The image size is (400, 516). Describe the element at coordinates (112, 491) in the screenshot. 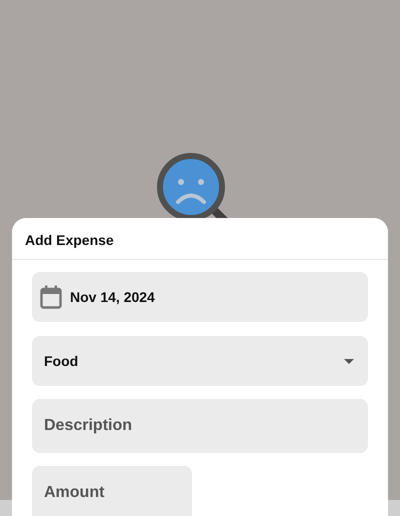

I see `amount-field: Amount` at that location.